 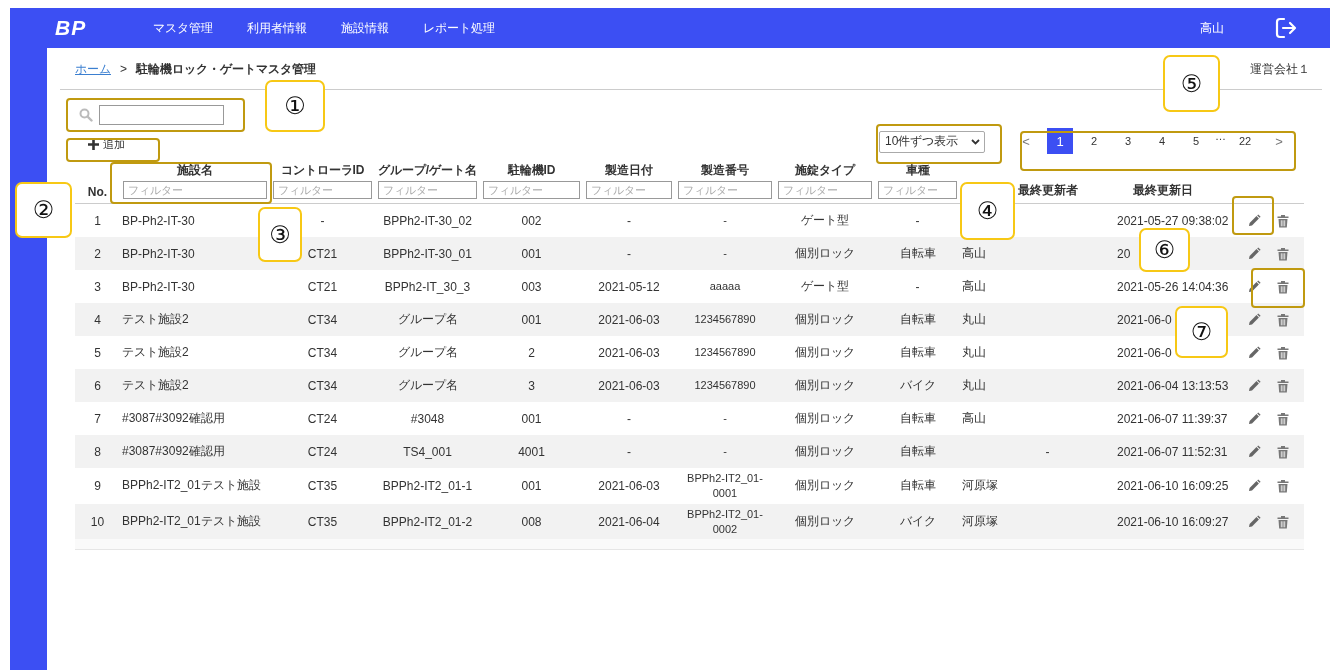 I want to click on callout: ③, so click(x=280, y=234).